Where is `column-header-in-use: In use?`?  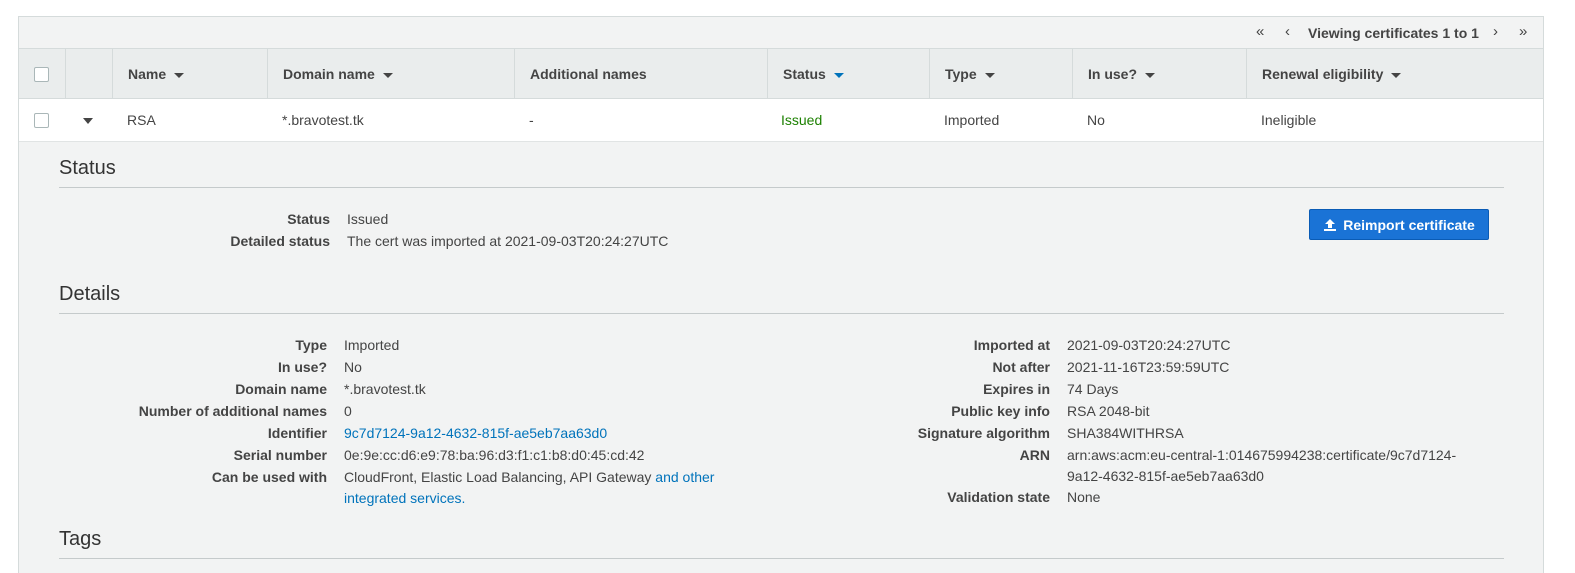
column-header-in-use: In use? is located at coordinates (1159, 74).